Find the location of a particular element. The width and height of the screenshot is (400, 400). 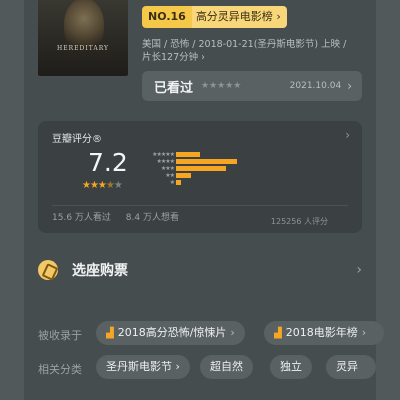

dist-stars: ★★ is located at coordinates (170, 175).